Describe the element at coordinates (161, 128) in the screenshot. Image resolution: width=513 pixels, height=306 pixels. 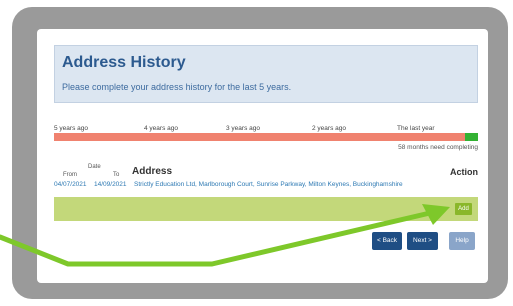
I see `timeline-label-4-years: 4 years ago` at that location.